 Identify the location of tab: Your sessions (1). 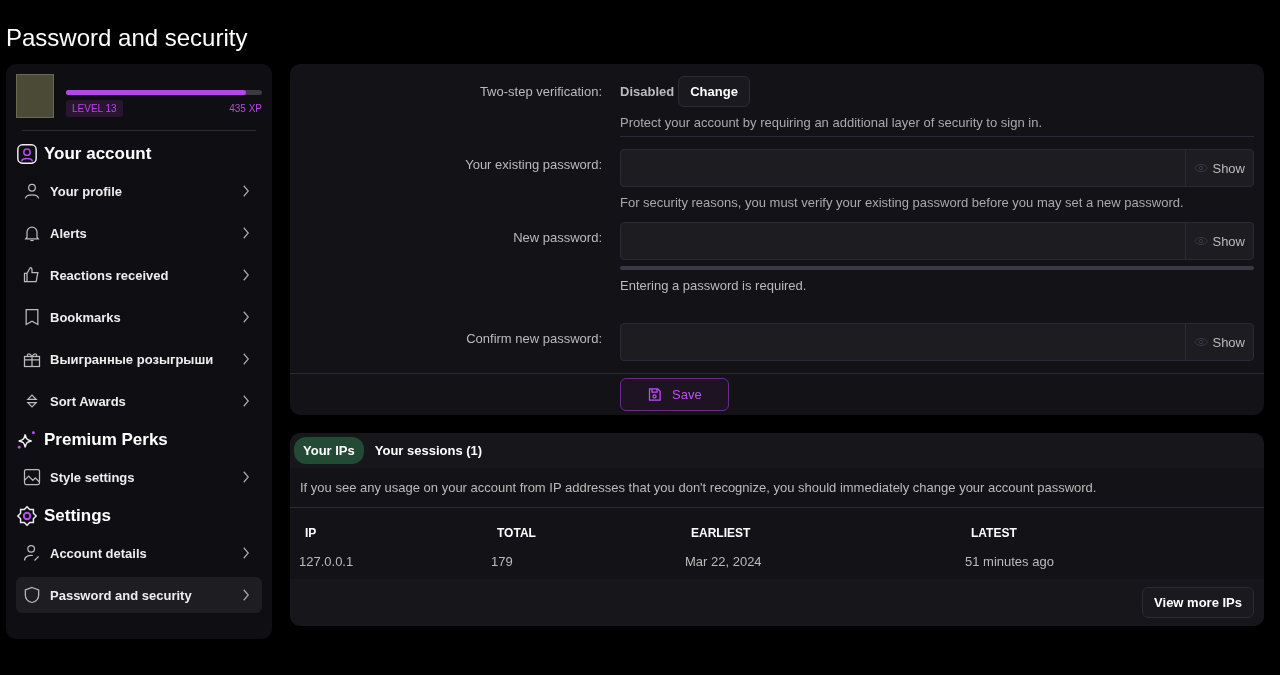
(428, 450).